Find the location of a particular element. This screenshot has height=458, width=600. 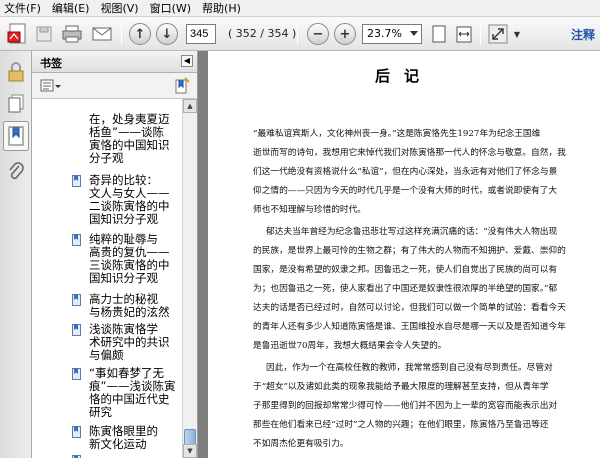

plus-icon: + is located at coordinates (345, 34).